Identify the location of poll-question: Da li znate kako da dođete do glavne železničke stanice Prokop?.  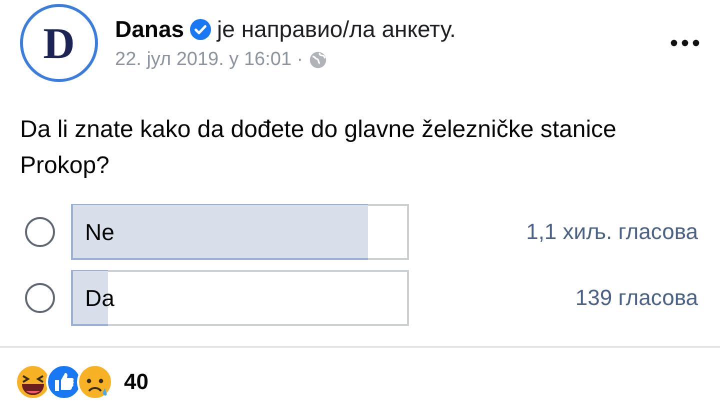
(318, 148).